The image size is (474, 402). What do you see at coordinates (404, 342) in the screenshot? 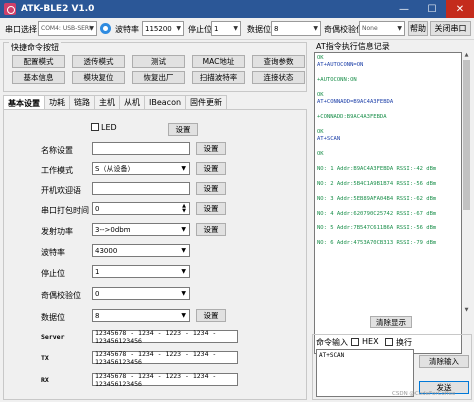
I see `newline-label: 换行` at bounding box center [404, 342].